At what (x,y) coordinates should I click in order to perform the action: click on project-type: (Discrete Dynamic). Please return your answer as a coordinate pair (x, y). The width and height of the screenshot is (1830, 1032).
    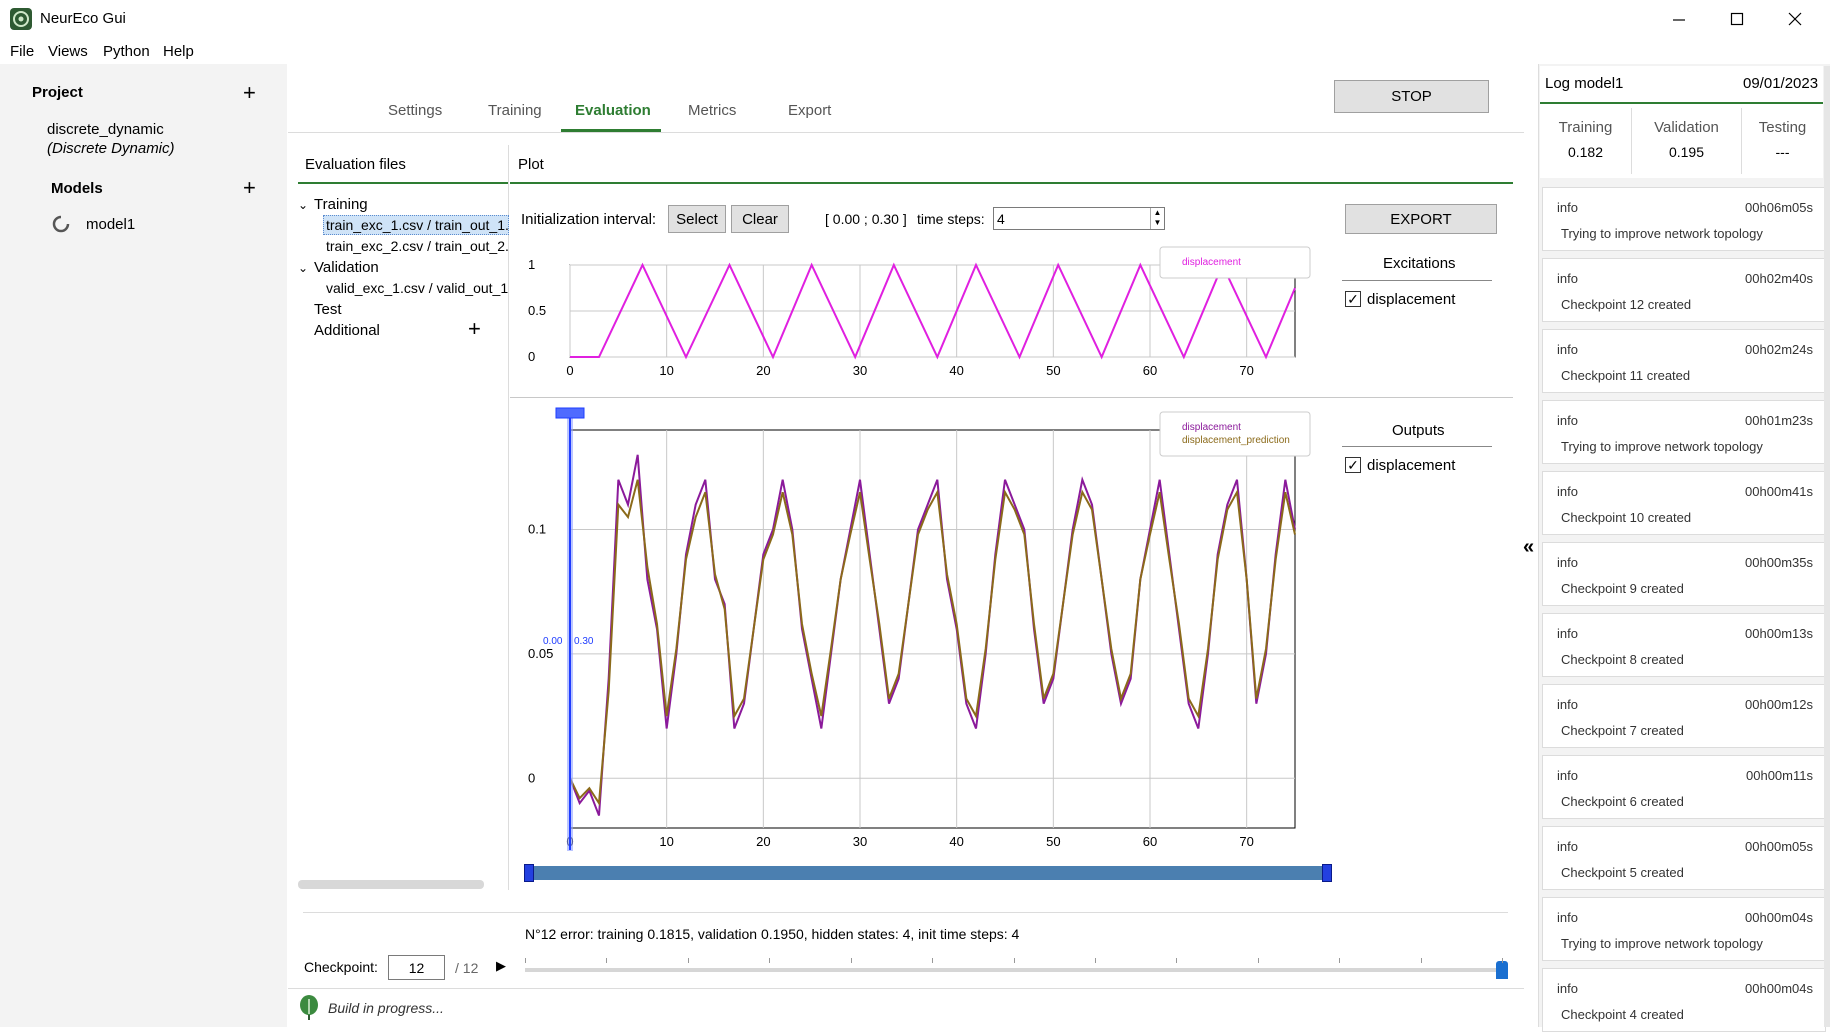
    Looking at the image, I should click on (111, 148).